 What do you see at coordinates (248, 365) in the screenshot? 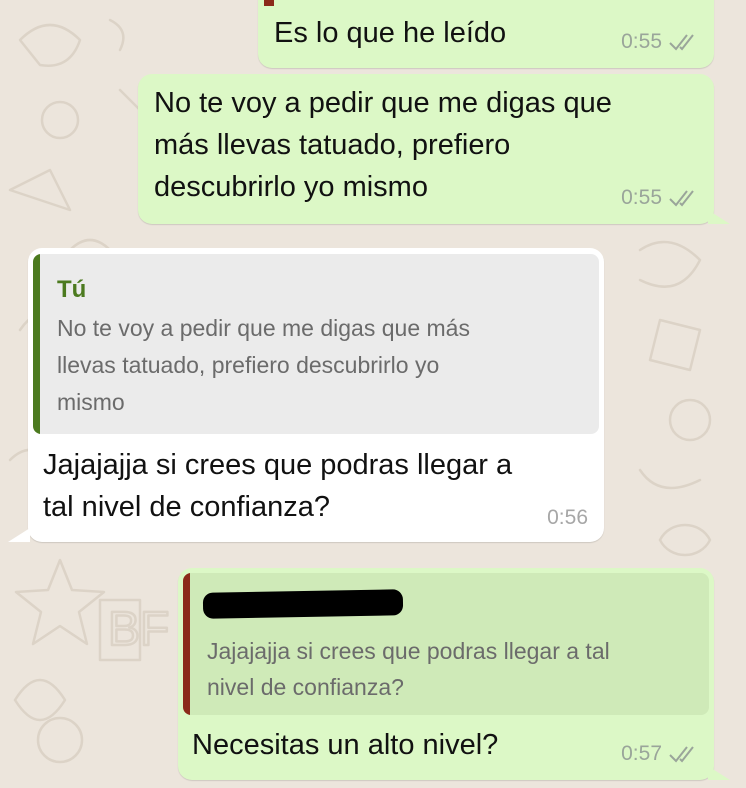
I see `reply-text-line: llevas tatuado, prefiero descubrirlo yo` at bounding box center [248, 365].